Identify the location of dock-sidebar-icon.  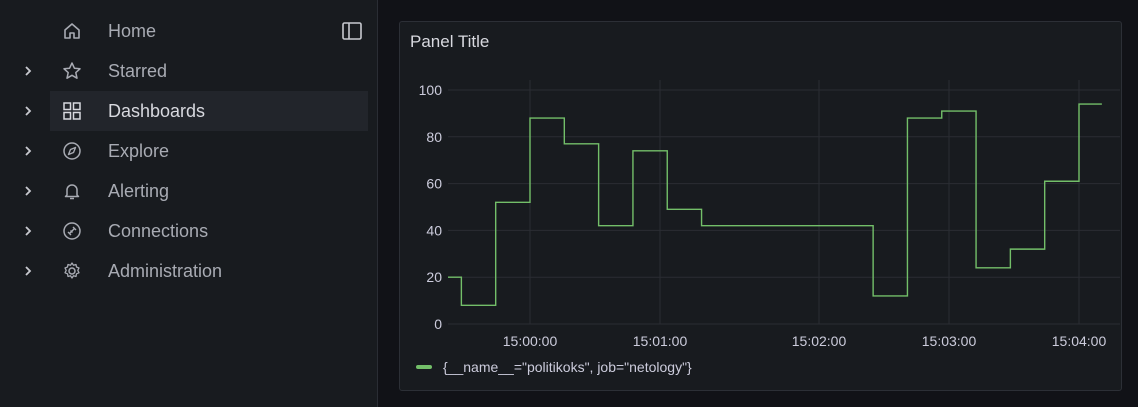
(352, 31).